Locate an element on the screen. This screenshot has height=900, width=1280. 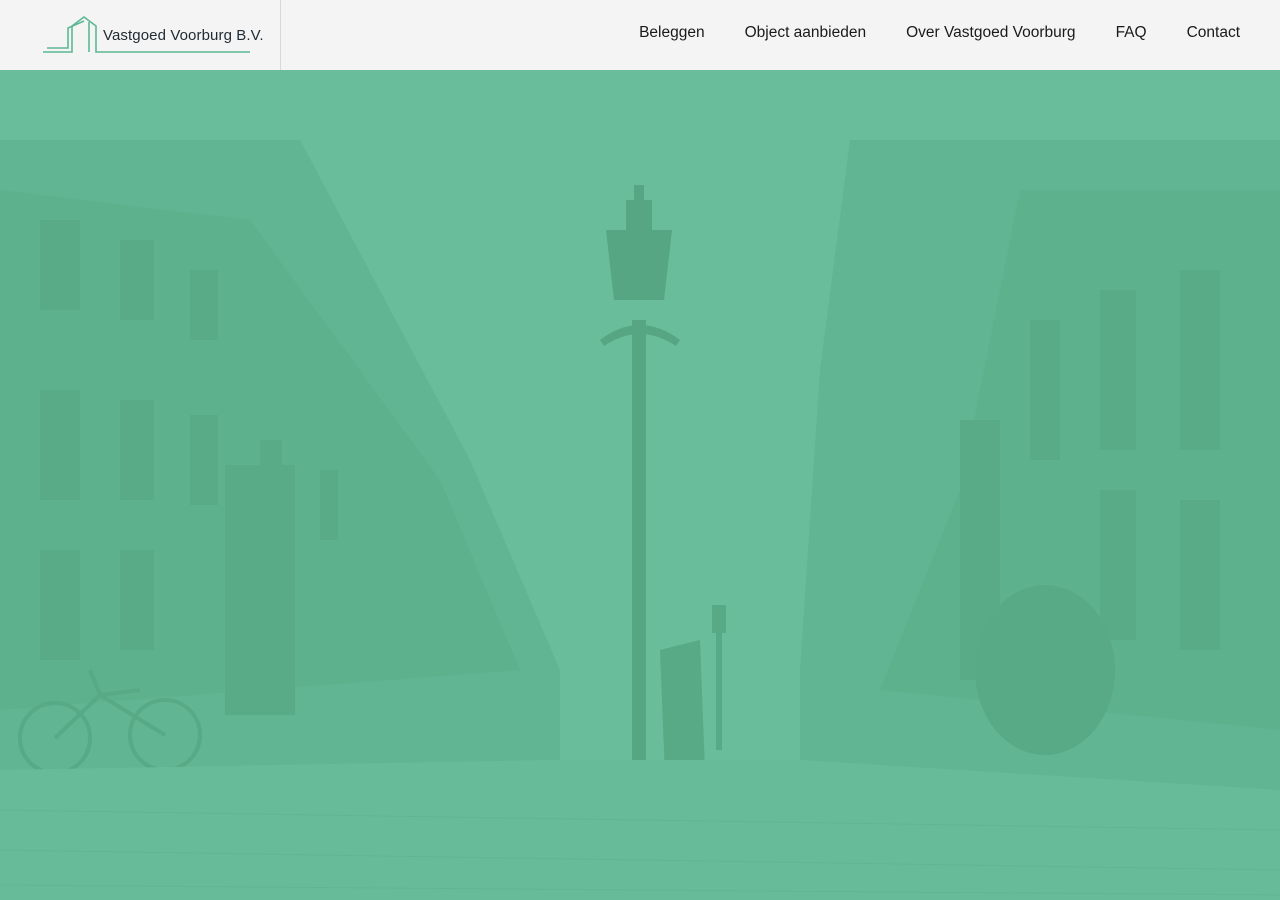
nav-item-object-aanbieden: Object aanbieden is located at coordinates (806, 33).